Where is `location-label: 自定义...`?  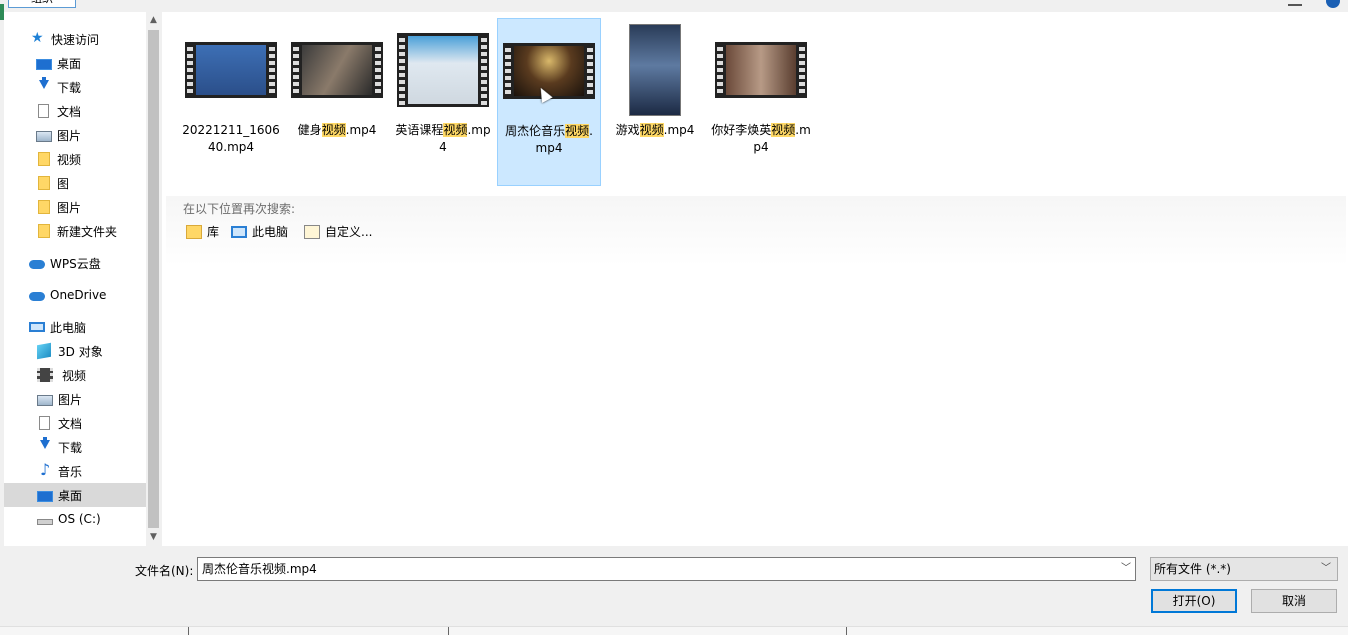
location-label: 自定义... is located at coordinates (349, 232).